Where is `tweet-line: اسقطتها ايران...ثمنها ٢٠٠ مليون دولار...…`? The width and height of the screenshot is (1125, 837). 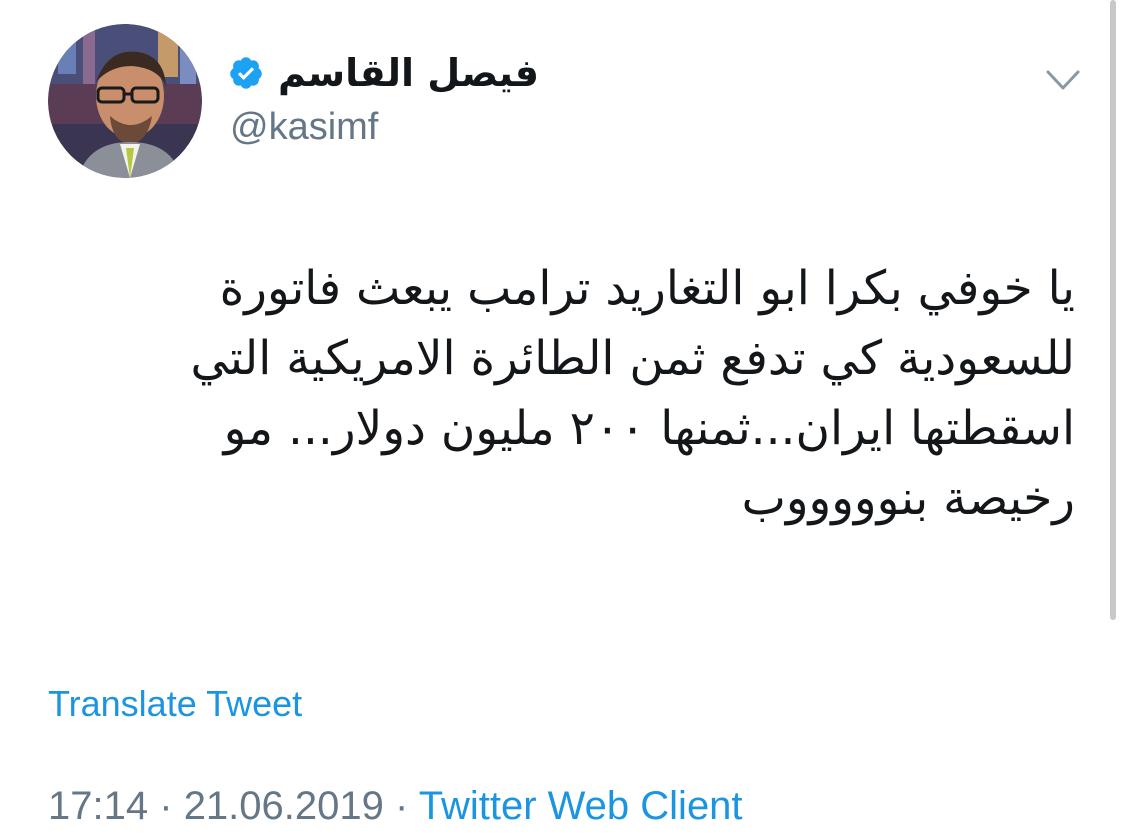 tweet-line: اسقطتها ايران...ثمنها ٢٠٠ مليون دولار...… is located at coordinates (649, 428).